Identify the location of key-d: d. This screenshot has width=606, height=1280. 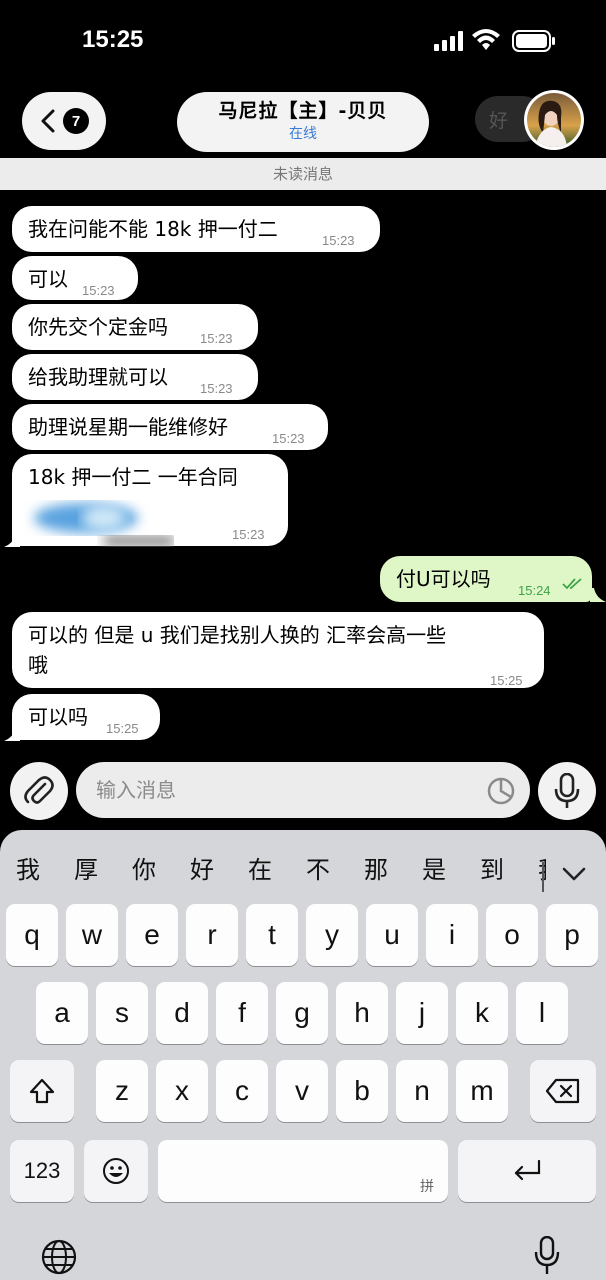
(182, 1013).